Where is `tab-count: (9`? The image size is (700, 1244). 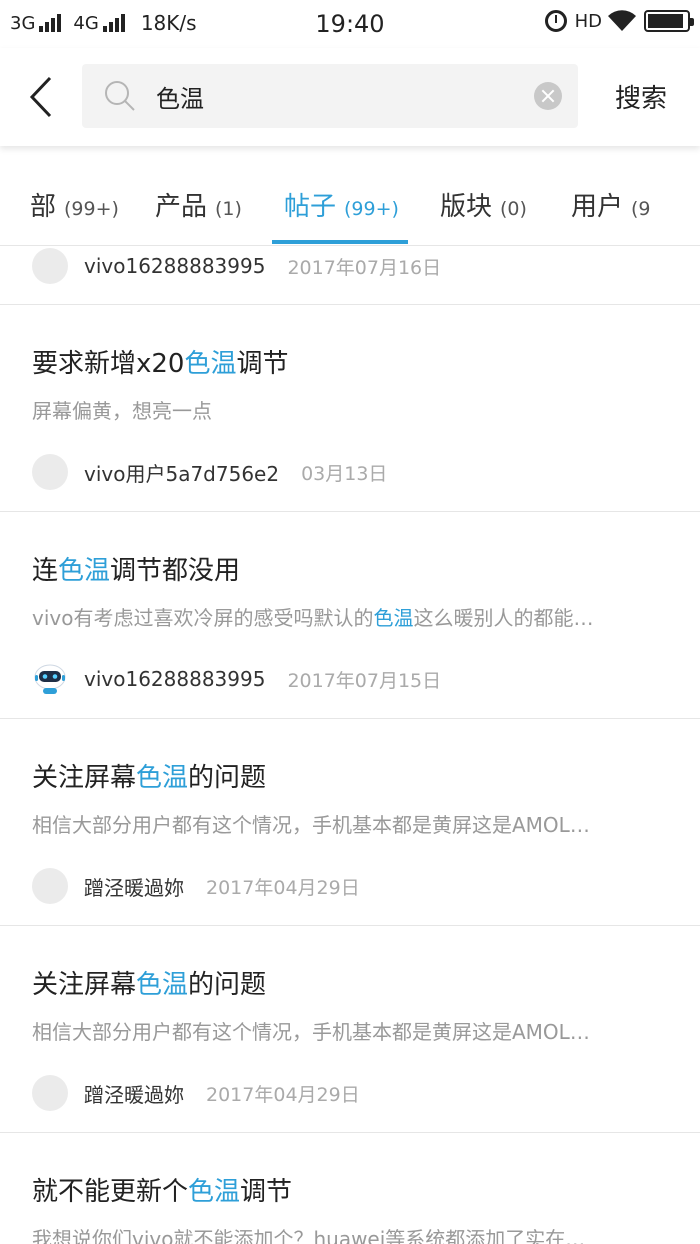
tab-count: (9 is located at coordinates (641, 209).